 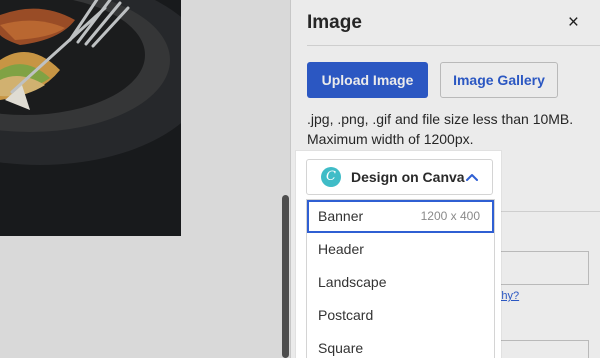 What do you see at coordinates (331, 177) in the screenshot?
I see `canva-logo-icon: C` at bounding box center [331, 177].